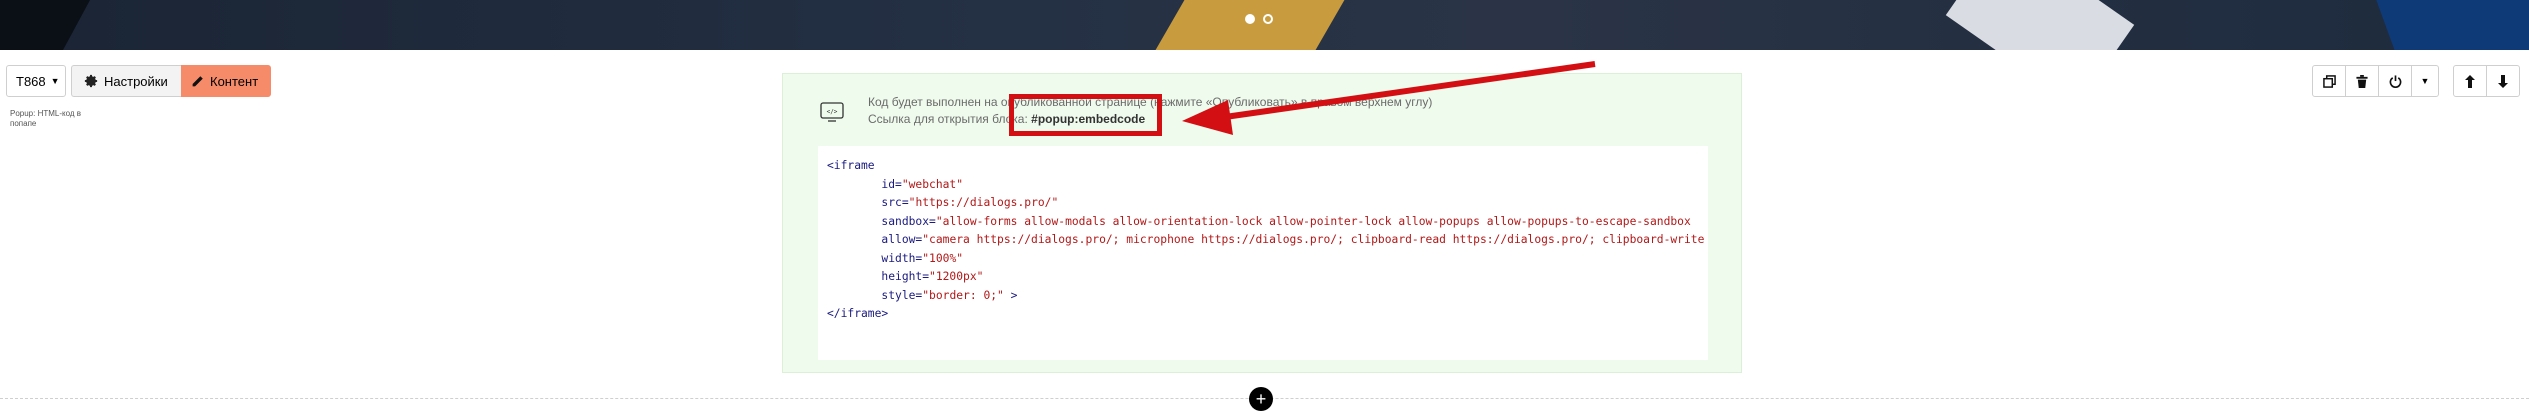 This screenshot has width=2529, height=418. I want to click on move-up-button, so click(2470, 81).